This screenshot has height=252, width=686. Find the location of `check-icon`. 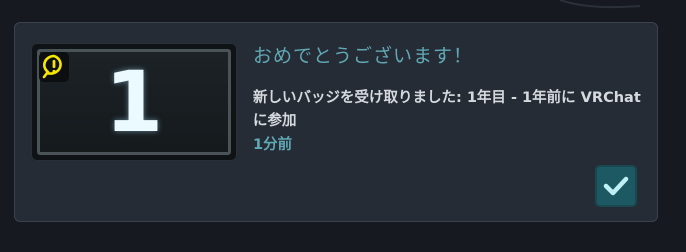

check-icon is located at coordinates (616, 186).